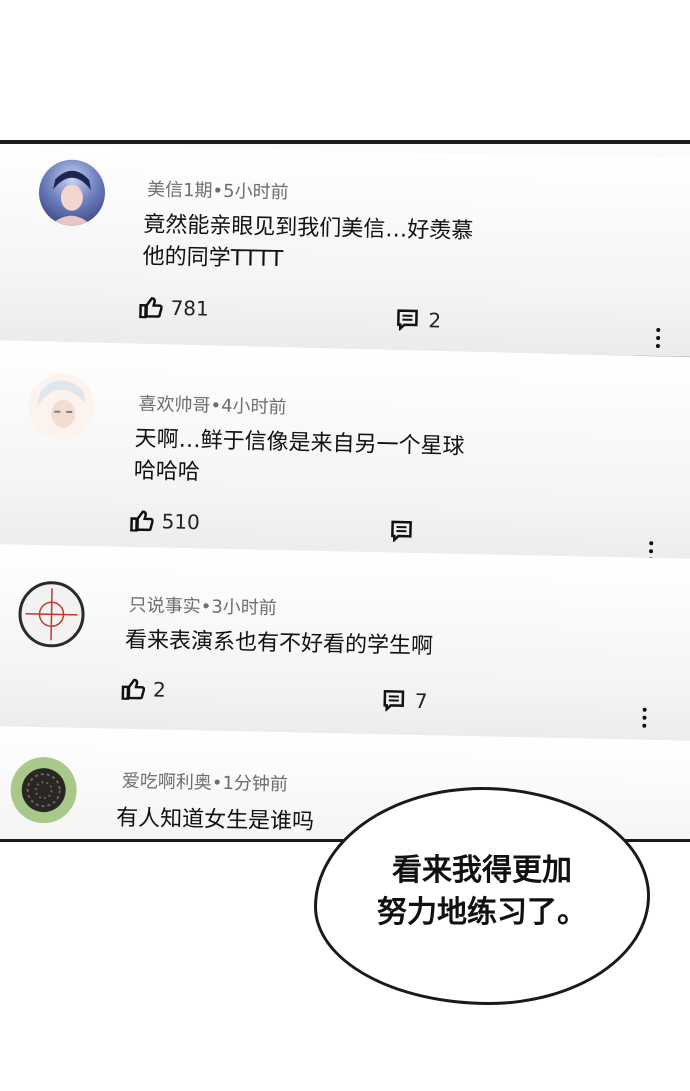 Image resolution: width=690 pixels, height=1091 pixels. Describe the element at coordinates (343, 461) in the screenshot. I see `comment-text: 天啊…鲜于信像是来自另一个星球 哈哈哈` at that location.